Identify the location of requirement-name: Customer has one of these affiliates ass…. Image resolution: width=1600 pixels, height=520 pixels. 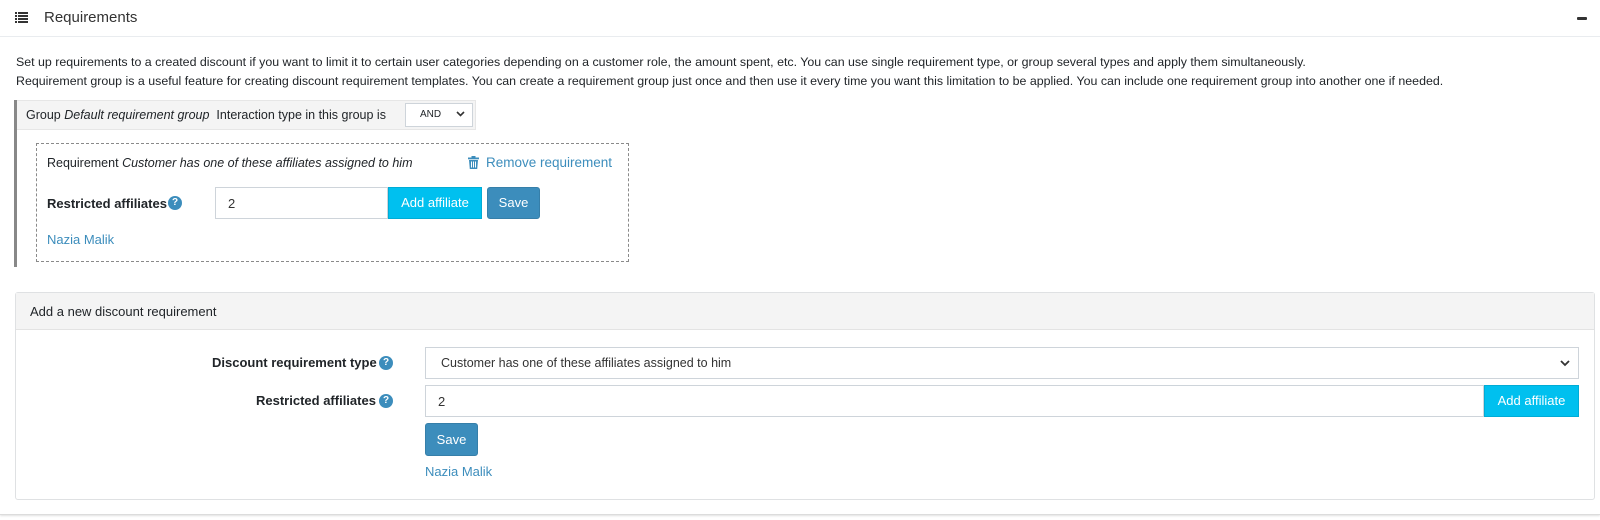
(267, 163).